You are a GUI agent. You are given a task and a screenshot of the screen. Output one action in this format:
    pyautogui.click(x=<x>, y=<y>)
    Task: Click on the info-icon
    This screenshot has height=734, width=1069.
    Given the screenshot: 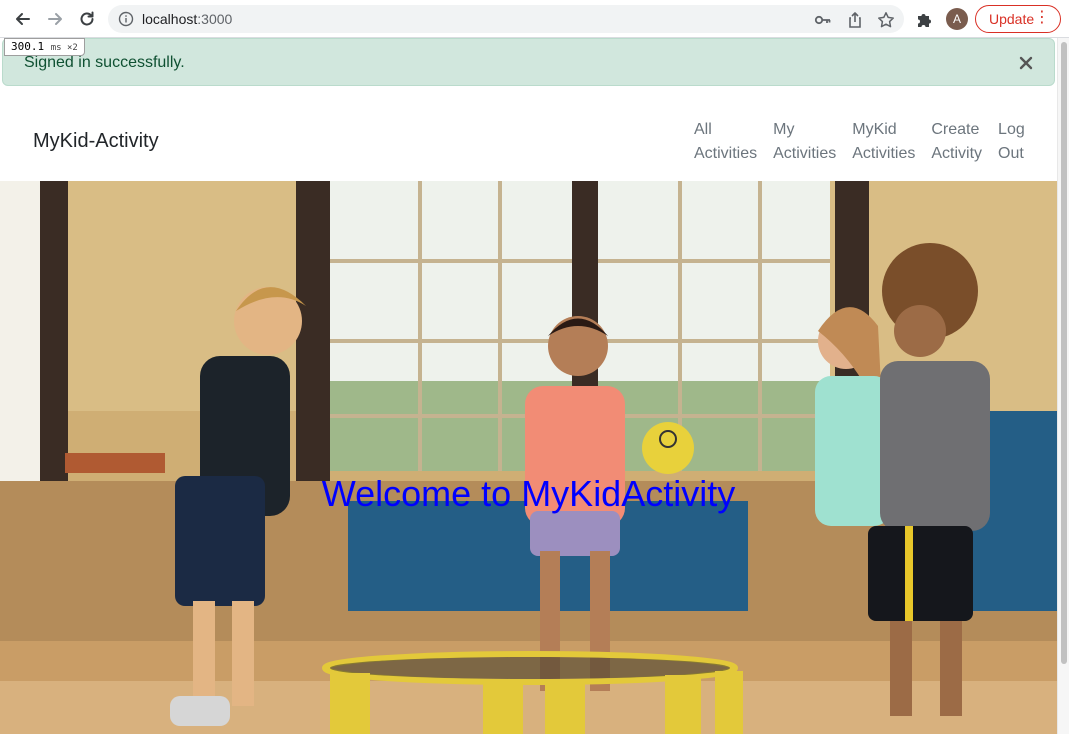 What is the action you would take?
    pyautogui.click(x=126, y=19)
    